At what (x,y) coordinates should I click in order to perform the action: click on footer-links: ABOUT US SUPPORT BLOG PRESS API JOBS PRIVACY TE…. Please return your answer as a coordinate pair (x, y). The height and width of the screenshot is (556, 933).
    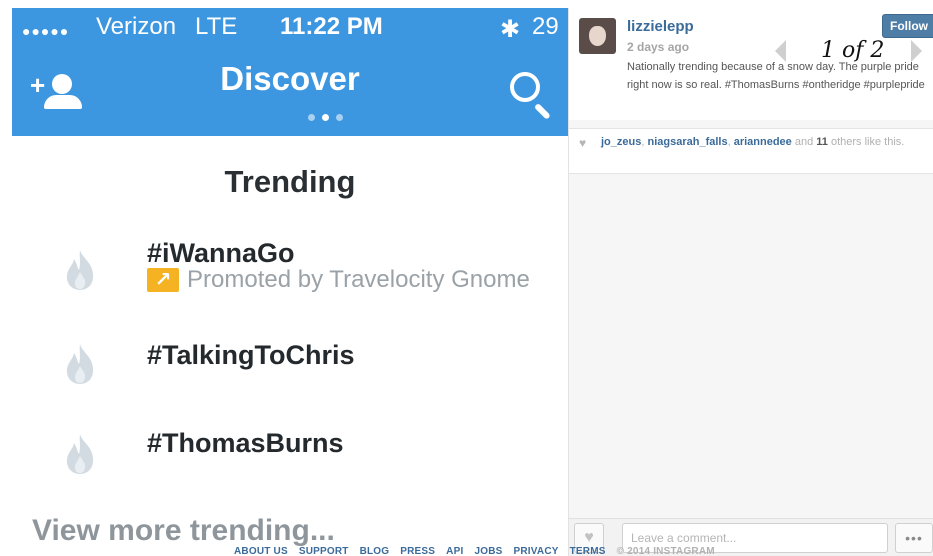
    Looking at the image, I should click on (474, 548).